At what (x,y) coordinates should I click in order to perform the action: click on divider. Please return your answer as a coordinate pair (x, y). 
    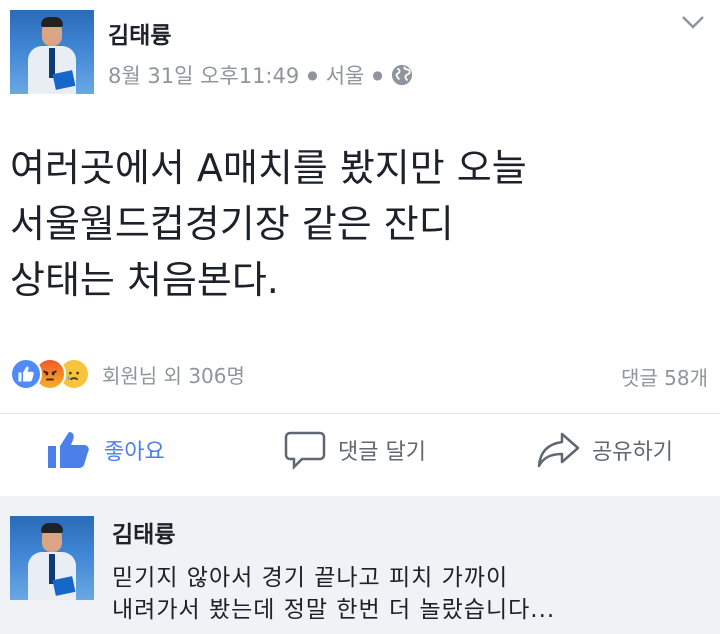
    Looking at the image, I should click on (360, 413).